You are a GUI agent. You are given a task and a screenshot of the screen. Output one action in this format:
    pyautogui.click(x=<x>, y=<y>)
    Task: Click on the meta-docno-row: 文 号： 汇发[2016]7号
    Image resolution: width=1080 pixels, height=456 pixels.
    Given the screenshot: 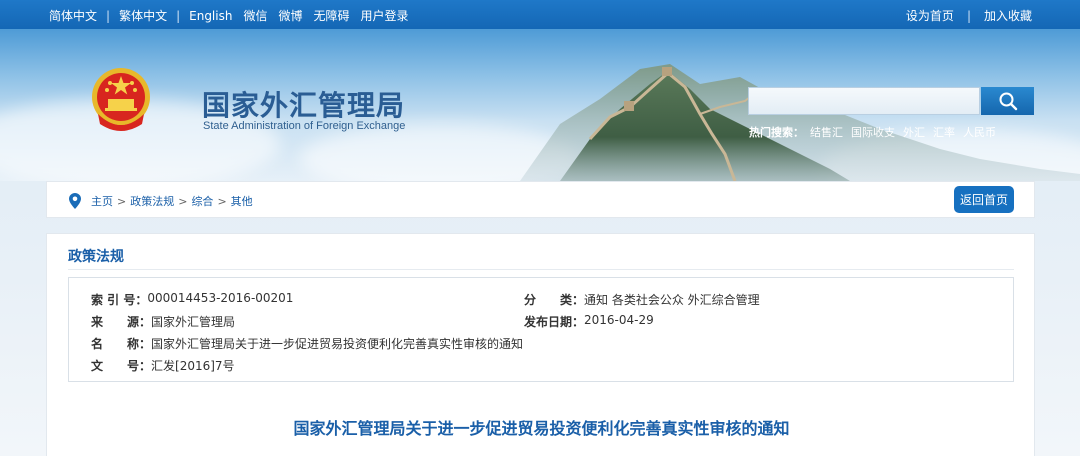 What is the action you would take?
    pyautogui.click(x=163, y=365)
    